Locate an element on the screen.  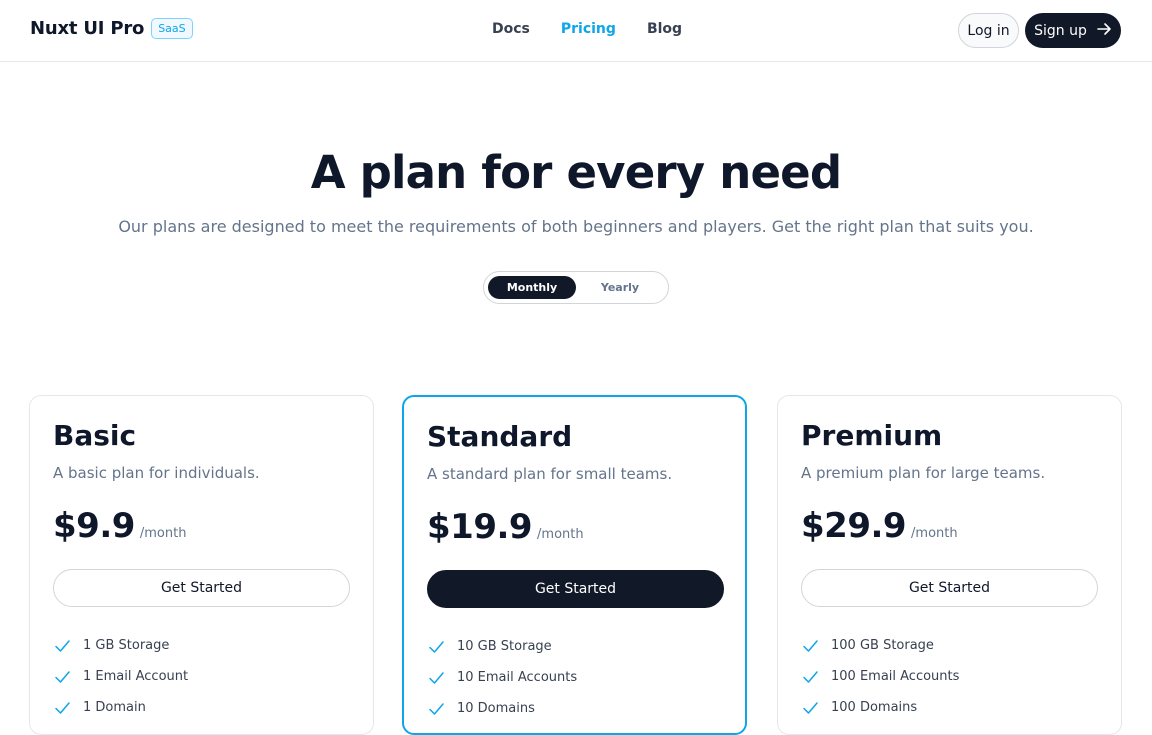
feature-item: 1 Domain is located at coordinates (120, 707).